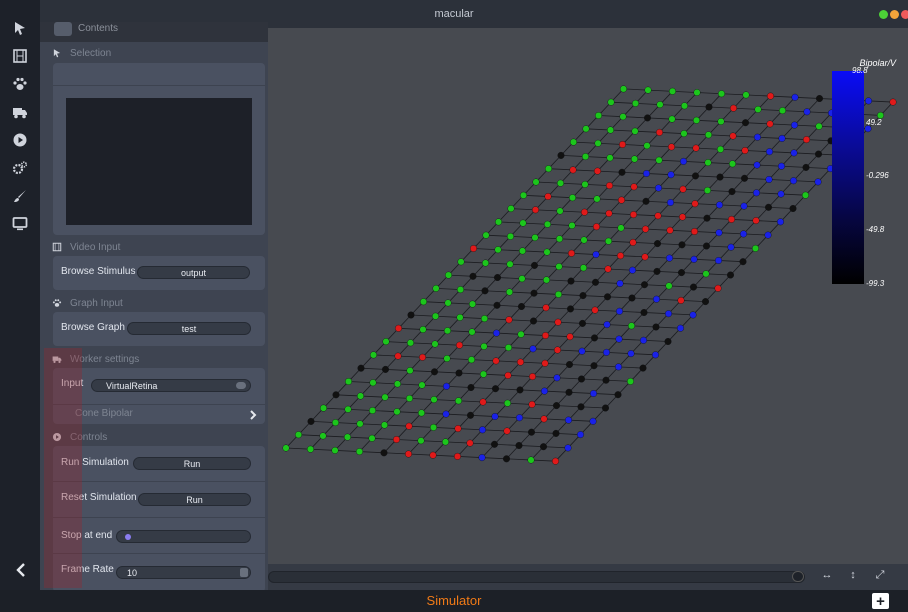 The width and height of the screenshot is (908, 612). Describe the element at coordinates (827, 575) in the screenshot. I see `fit-horizontal-icon: ↔` at that location.